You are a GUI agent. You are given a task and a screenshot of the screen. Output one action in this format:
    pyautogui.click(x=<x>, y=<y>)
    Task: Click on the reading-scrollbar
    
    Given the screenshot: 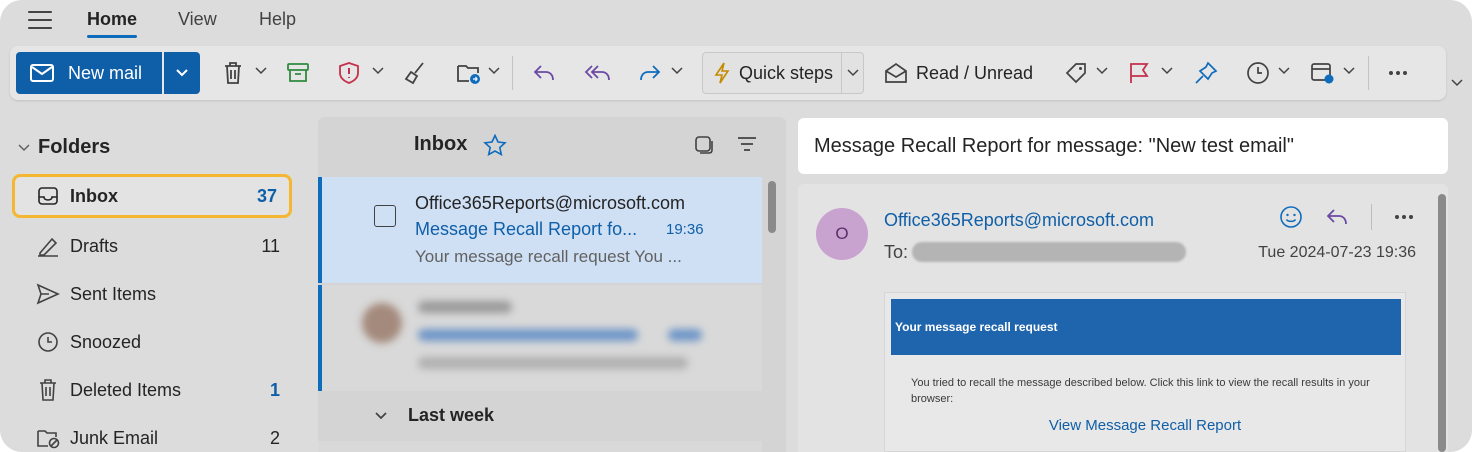 What is the action you would take?
    pyautogui.click(x=1442, y=323)
    